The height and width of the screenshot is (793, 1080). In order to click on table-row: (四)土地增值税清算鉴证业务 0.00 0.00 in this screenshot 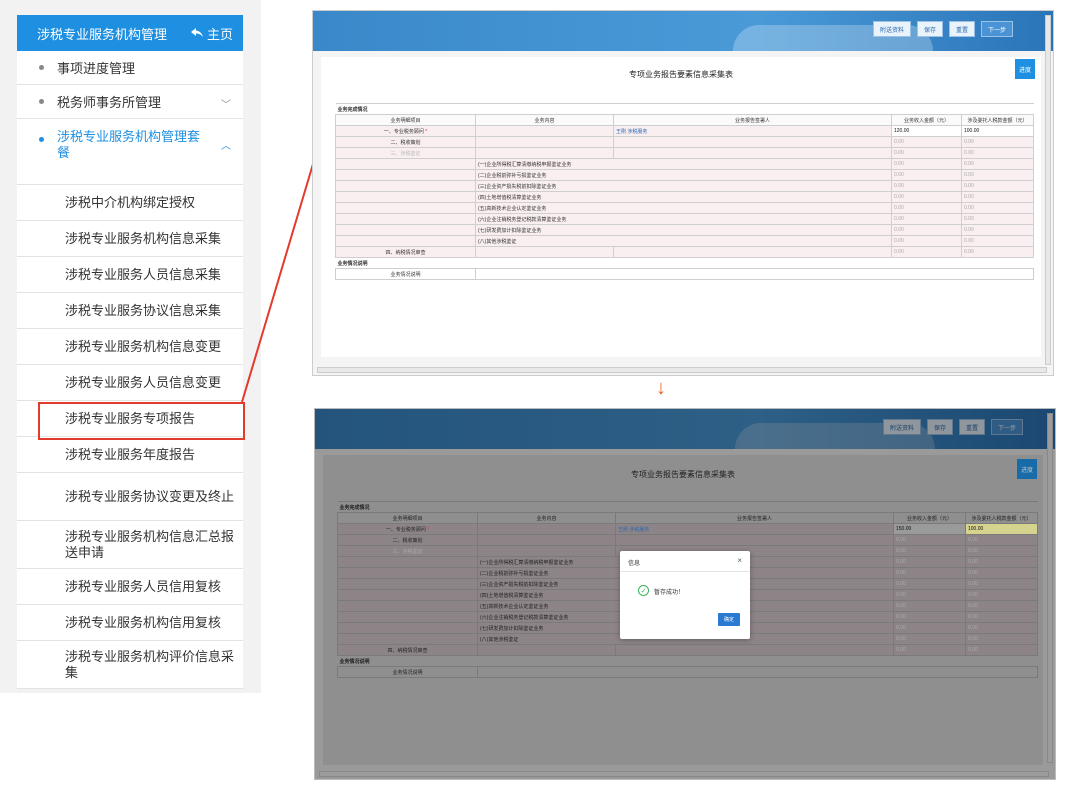, I will do `click(685, 197)`.